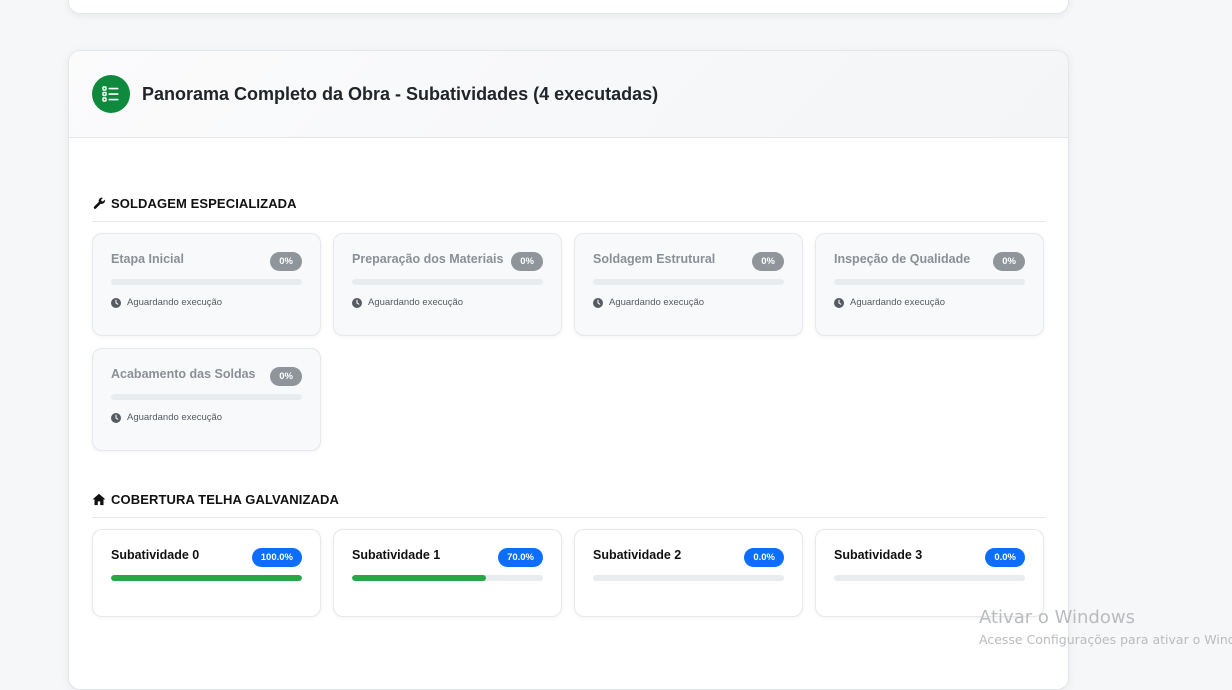  Describe the element at coordinates (447, 573) in the screenshot. I see `subactivity-card: Subatividade 1 70.0%` at that location.